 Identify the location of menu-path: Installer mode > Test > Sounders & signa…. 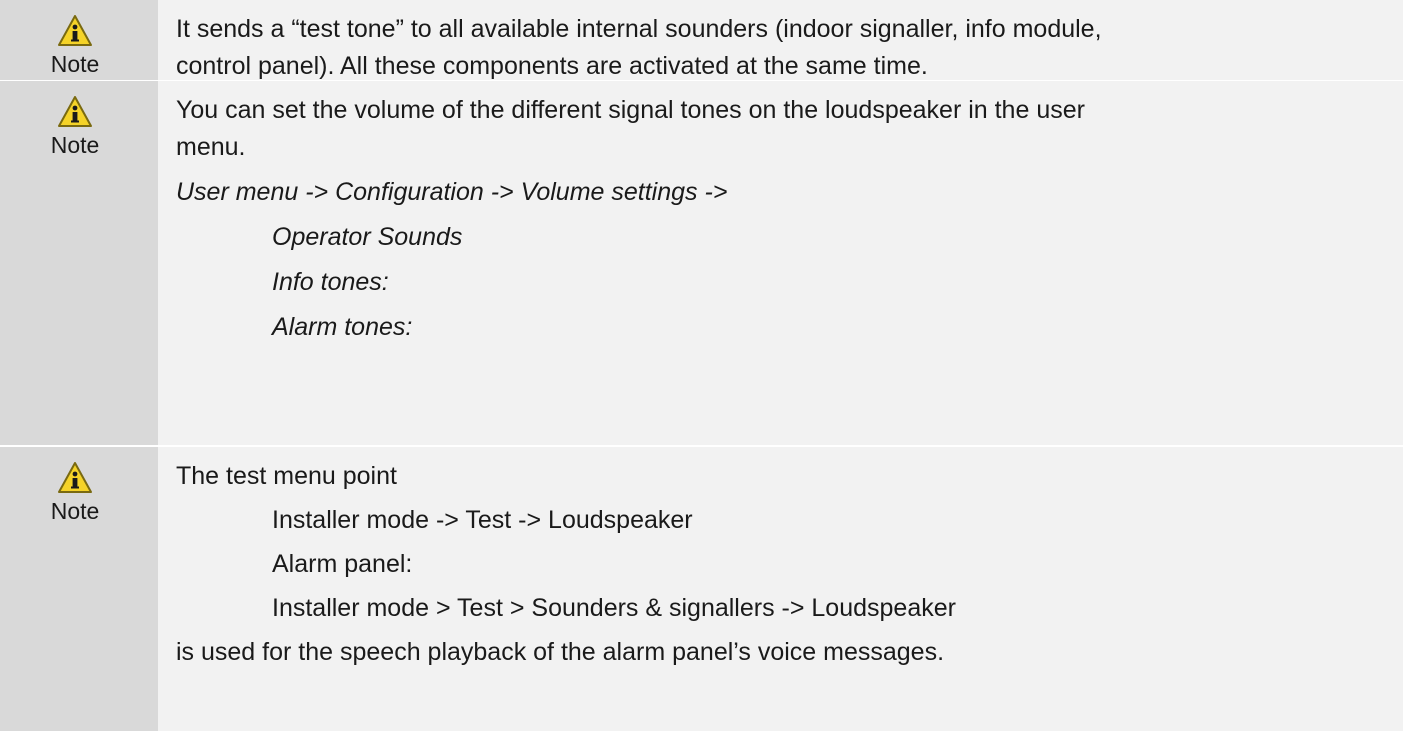
(614, 608).